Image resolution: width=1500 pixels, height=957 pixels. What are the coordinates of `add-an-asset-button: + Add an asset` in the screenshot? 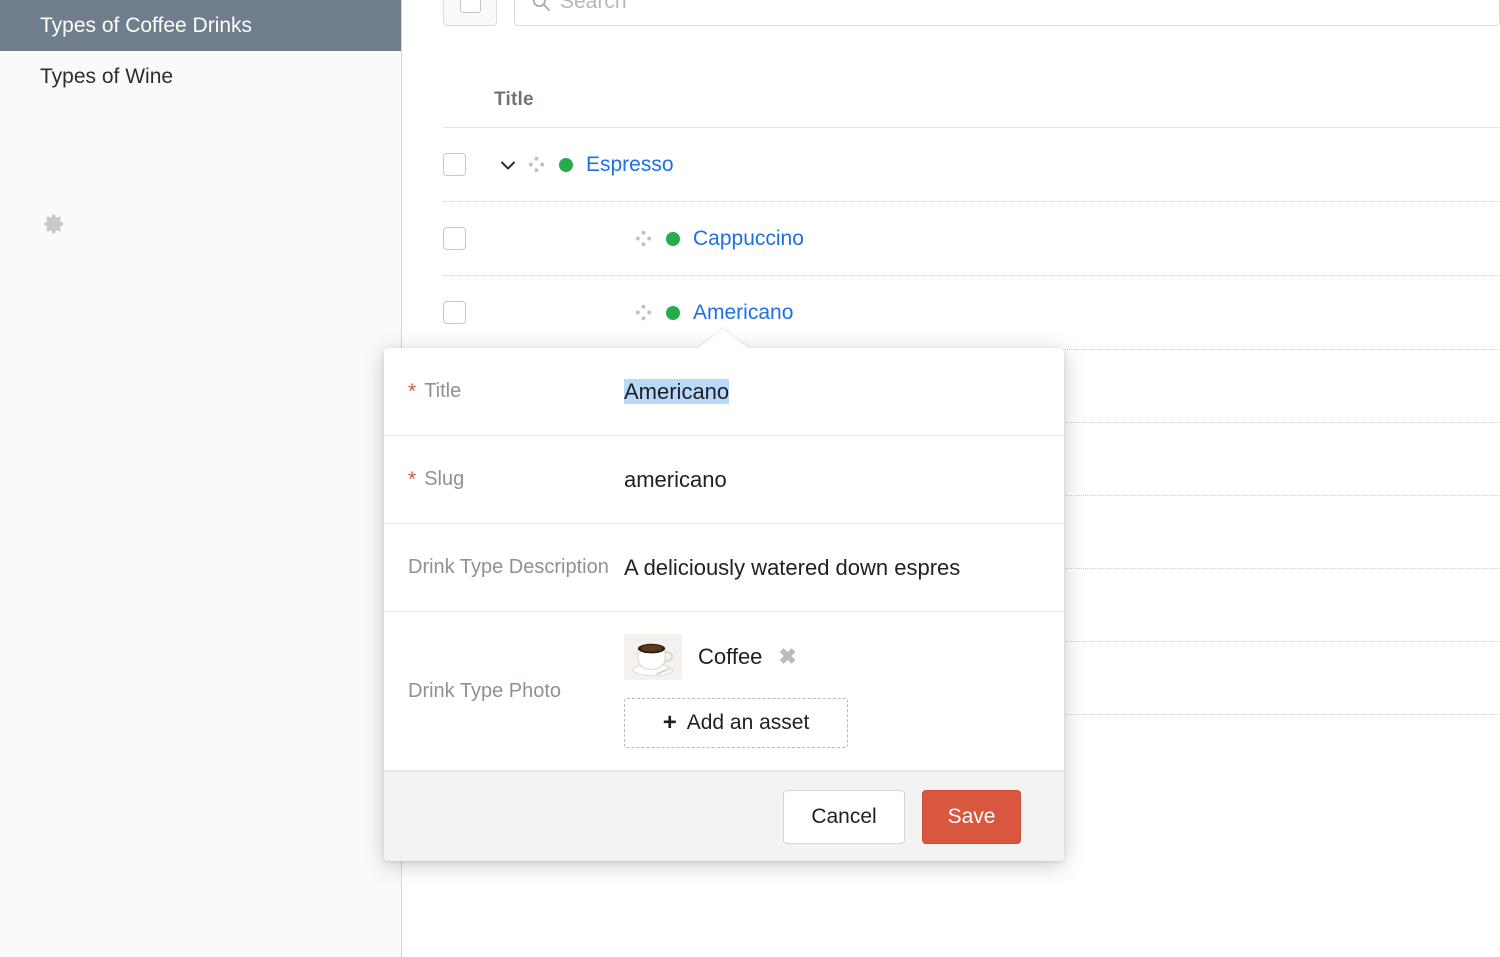 It's located at (736, 723).